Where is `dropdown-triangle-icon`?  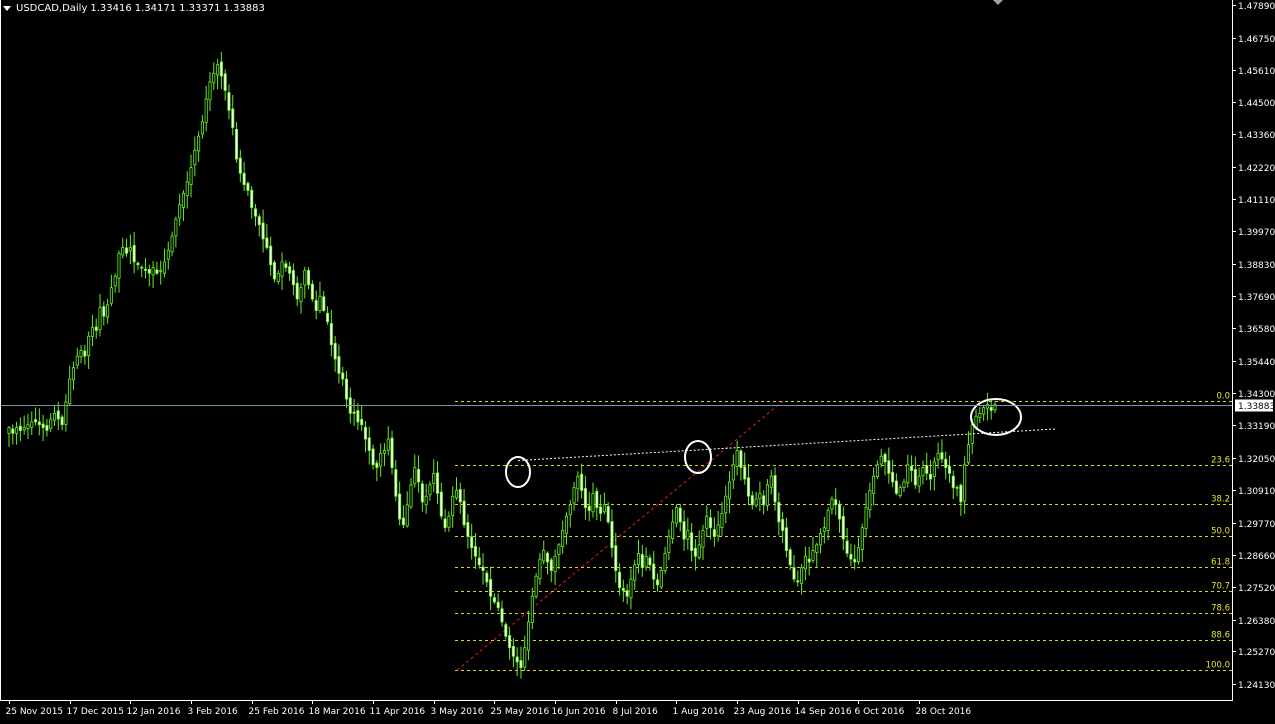
dropdown-triangle-icon is located at coordinates (7, 8).